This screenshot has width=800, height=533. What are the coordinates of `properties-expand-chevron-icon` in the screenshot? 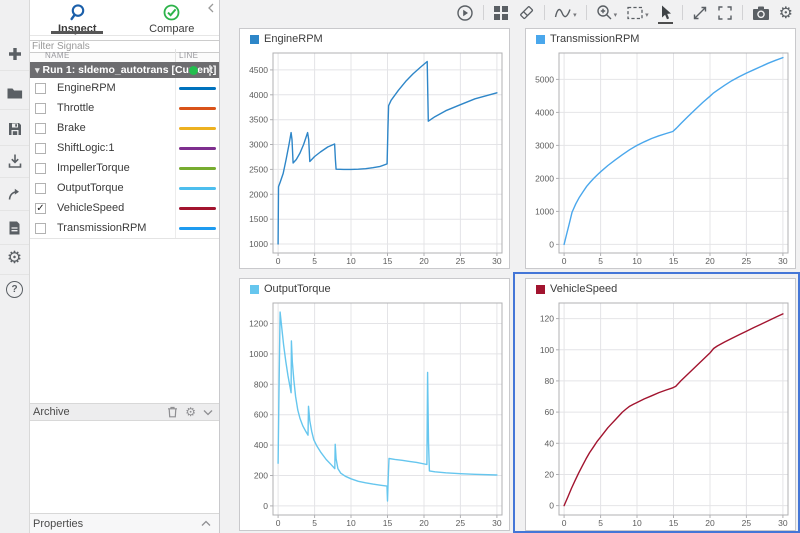 It's located at (206, 523).